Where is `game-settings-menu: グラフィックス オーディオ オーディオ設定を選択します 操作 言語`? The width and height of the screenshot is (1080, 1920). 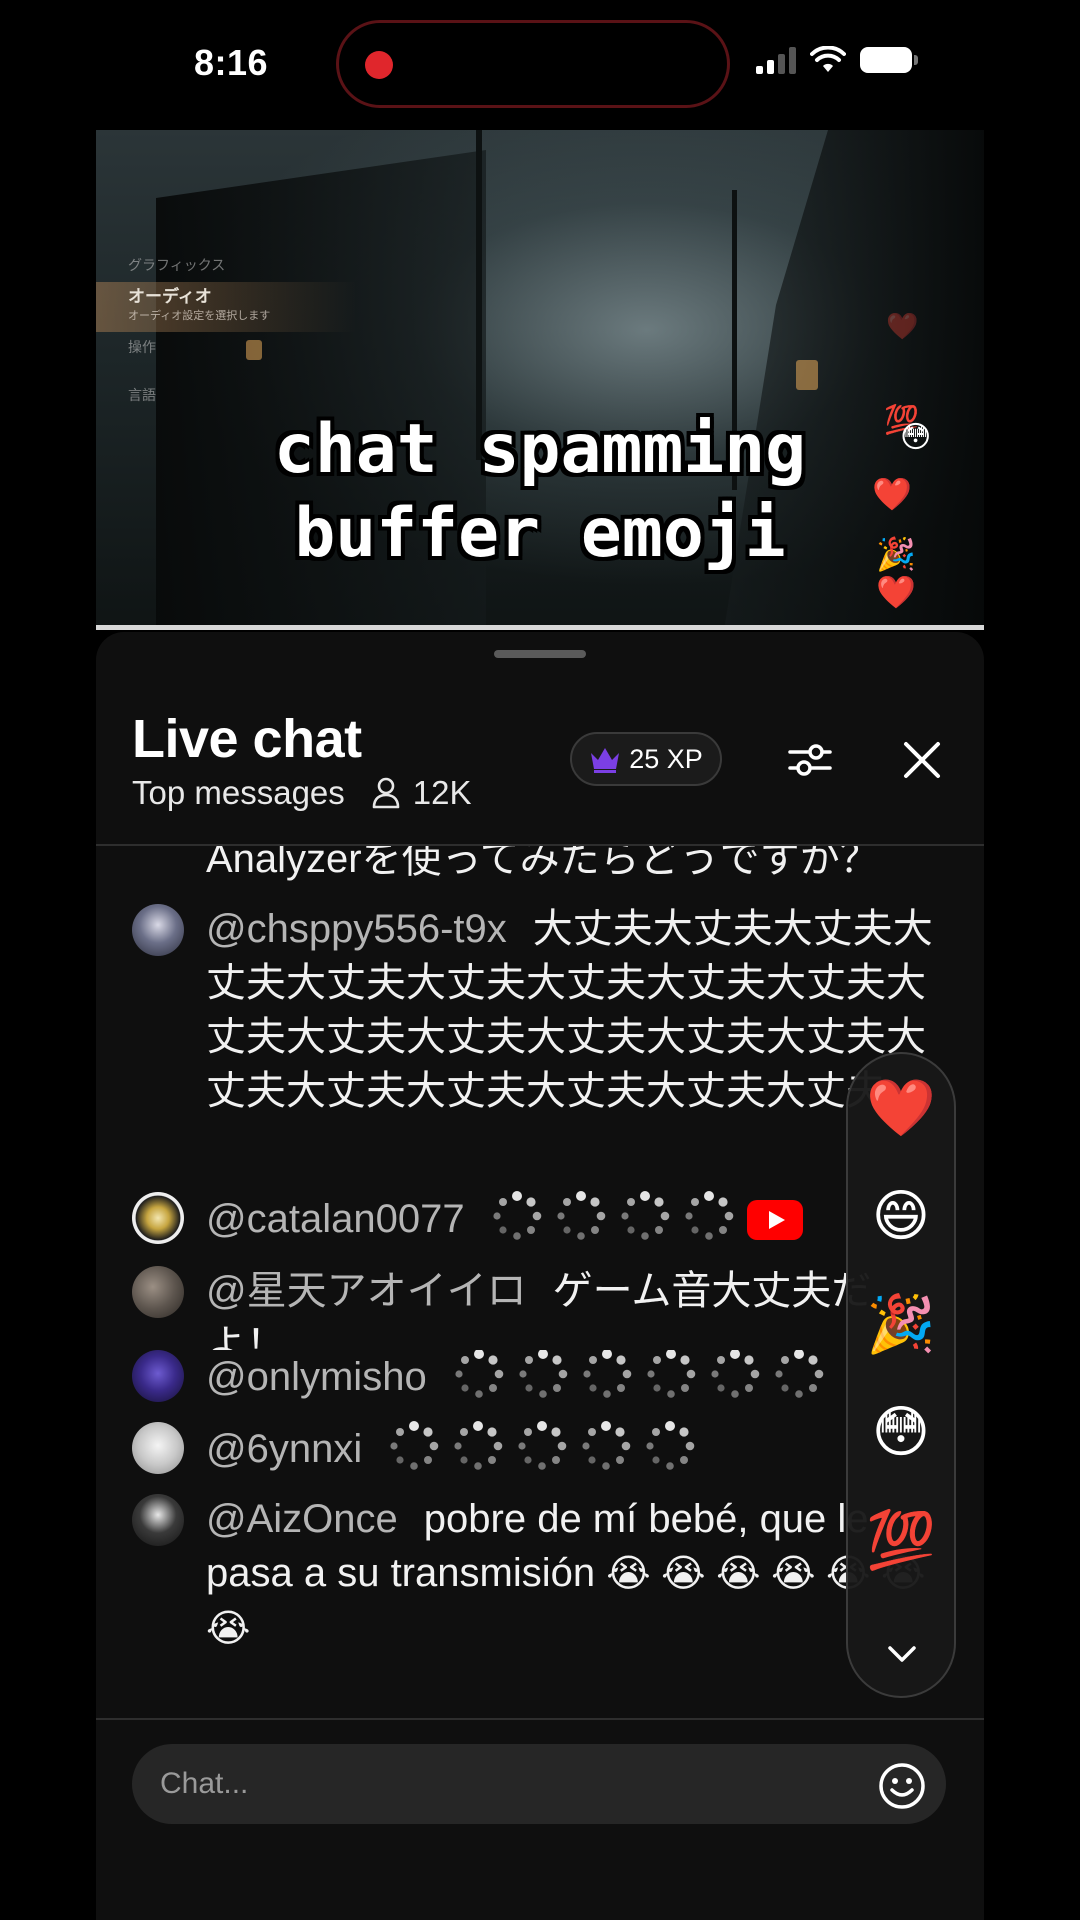
game-settings-menu: グラフィックス オーディオ オーディオ設定を選択します 操作 言語 is located at coordinates (226, 331).